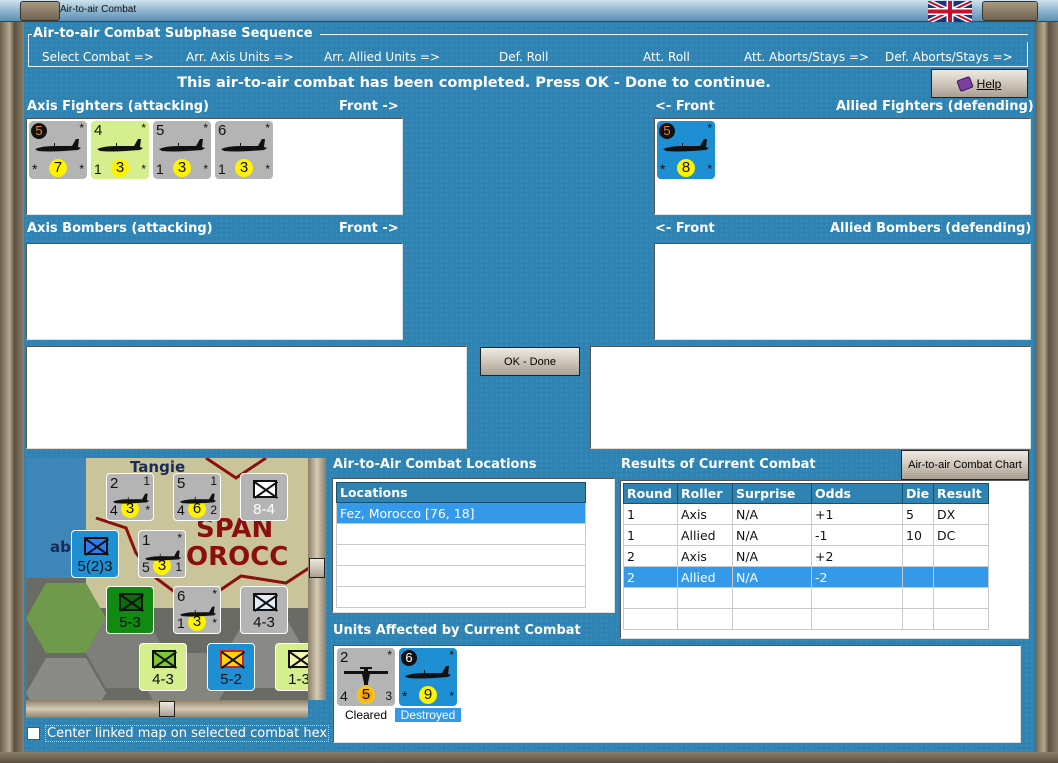 The image size is (1058, 763). Describe the element at coordinates (222, 169) in the screenshot. I see `bl-label: 1` at that location.